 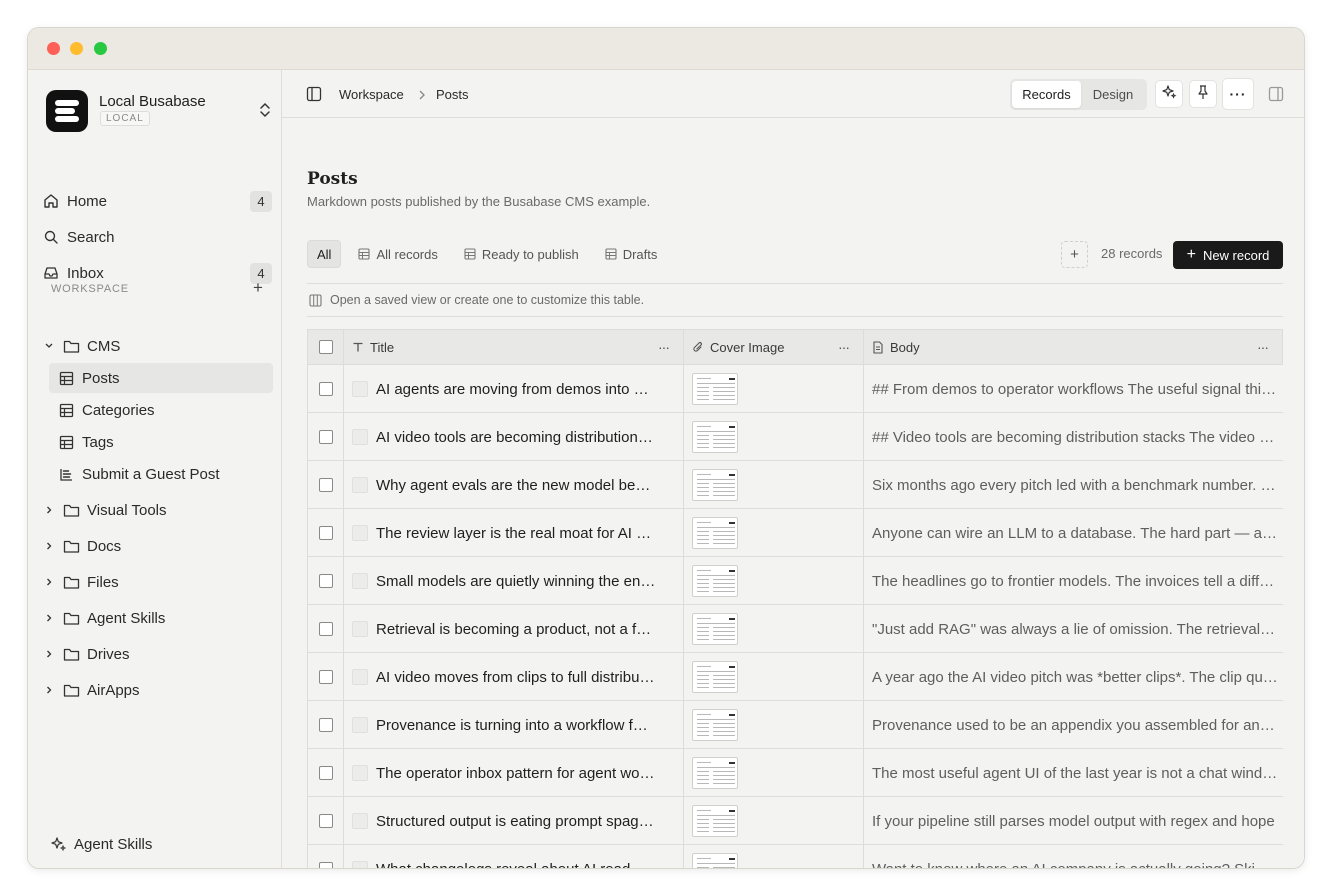 What do you see at coordinates (157, 618) in the screenshot?
I see `tree-folder-agent-skills: Agent Skills` at bounding box center [157, 618].